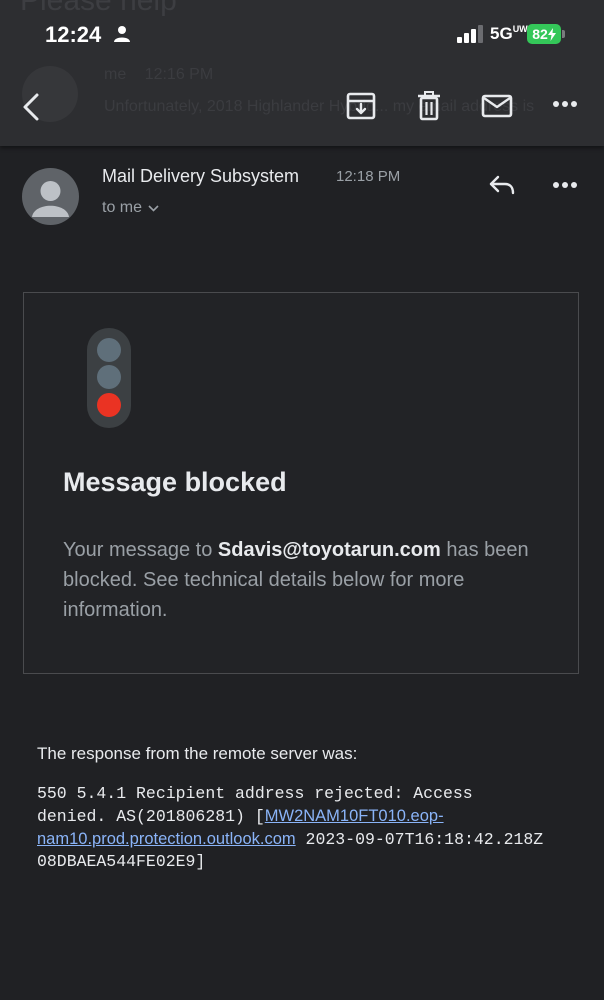 The image size is (604, 1000). What do you see at coordinates (115, 74) in the screenshot?
I see `background-thread-sender: me` at bounding box center [115, 74].